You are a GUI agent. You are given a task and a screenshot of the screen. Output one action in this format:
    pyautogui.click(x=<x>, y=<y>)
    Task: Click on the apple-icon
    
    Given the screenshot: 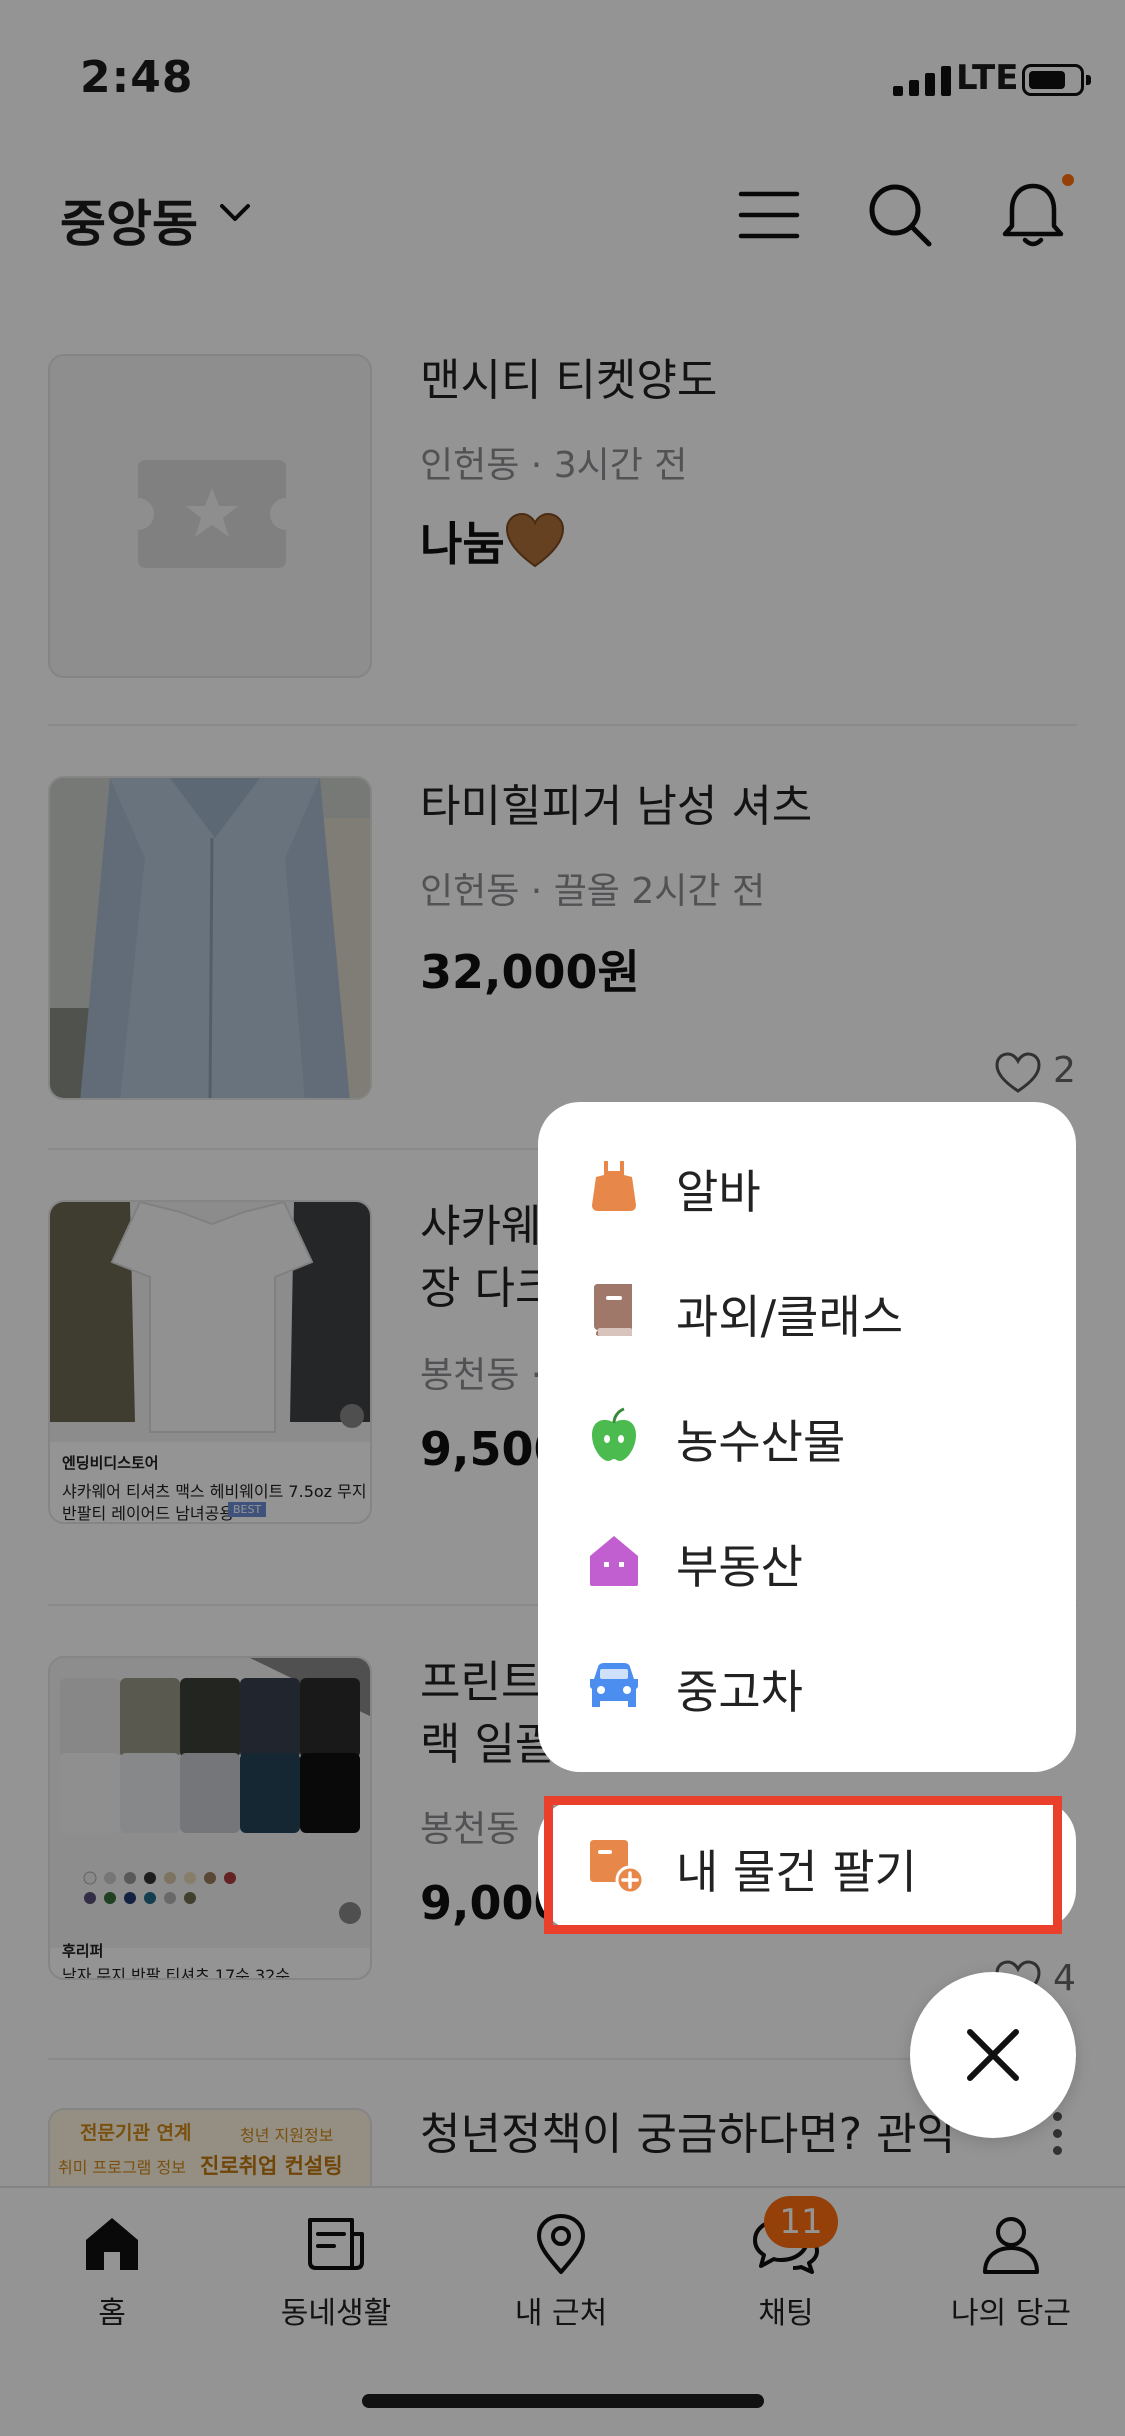 What is the action you would take?
    pyautogui.click(x=614, y=1434)
    